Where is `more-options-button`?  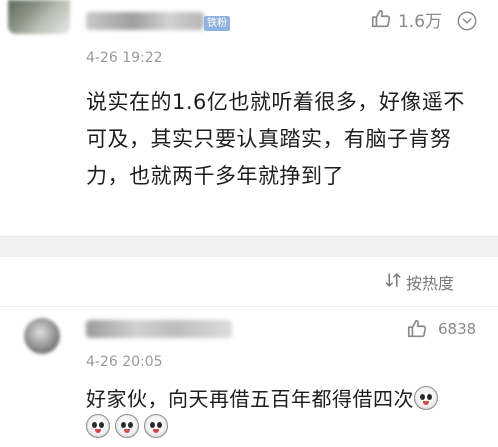 more-options-button is located at coordinates (467, 23).